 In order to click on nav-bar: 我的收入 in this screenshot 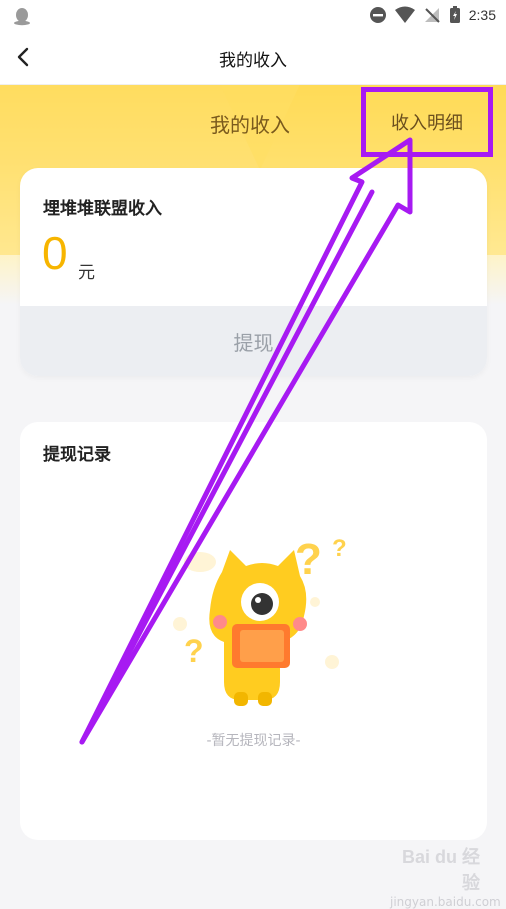, I will do `click(253, 57)`.